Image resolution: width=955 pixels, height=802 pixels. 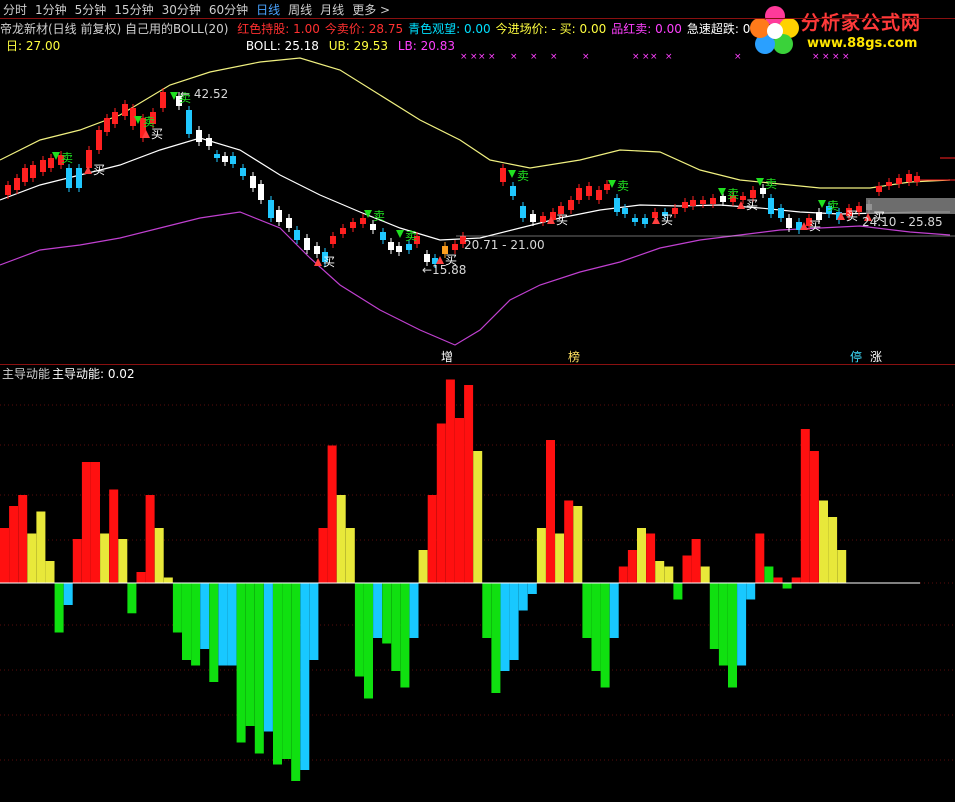 I want to click on signal-marker-13: ×, so click(x=816, y=57).